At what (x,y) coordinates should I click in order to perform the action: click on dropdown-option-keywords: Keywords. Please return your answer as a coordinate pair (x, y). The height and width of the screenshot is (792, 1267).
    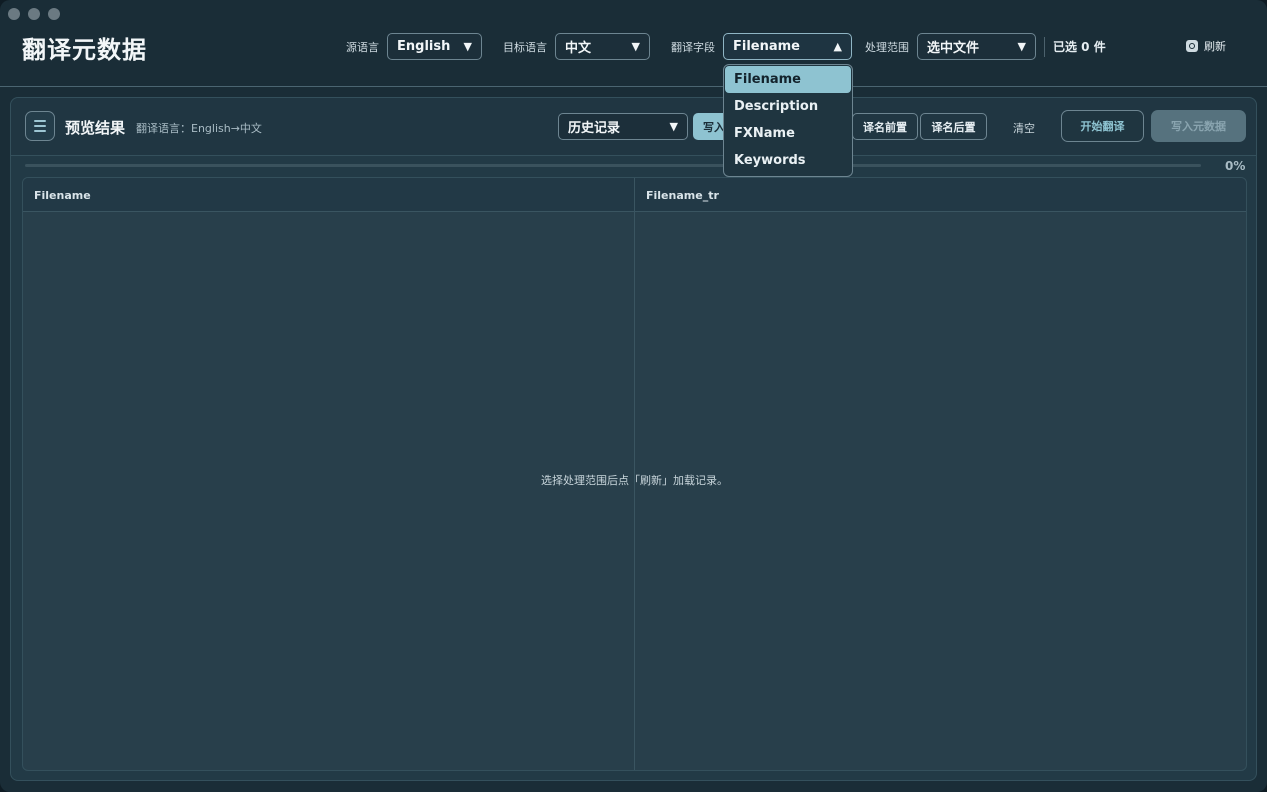
    Looking at the image, I should click on (788, 160).